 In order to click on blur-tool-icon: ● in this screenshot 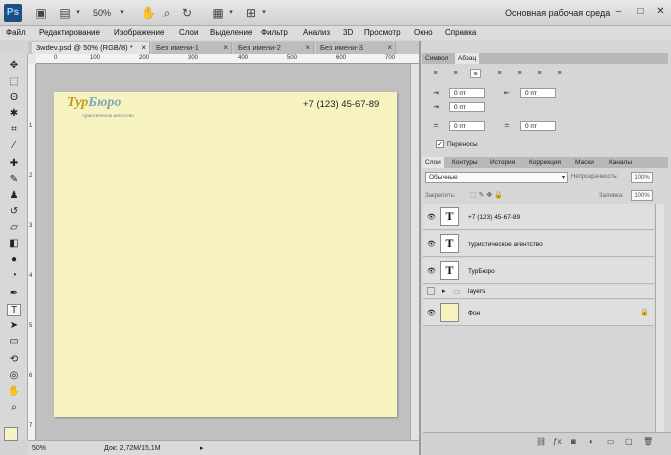, I will do `click(14, 260)`.